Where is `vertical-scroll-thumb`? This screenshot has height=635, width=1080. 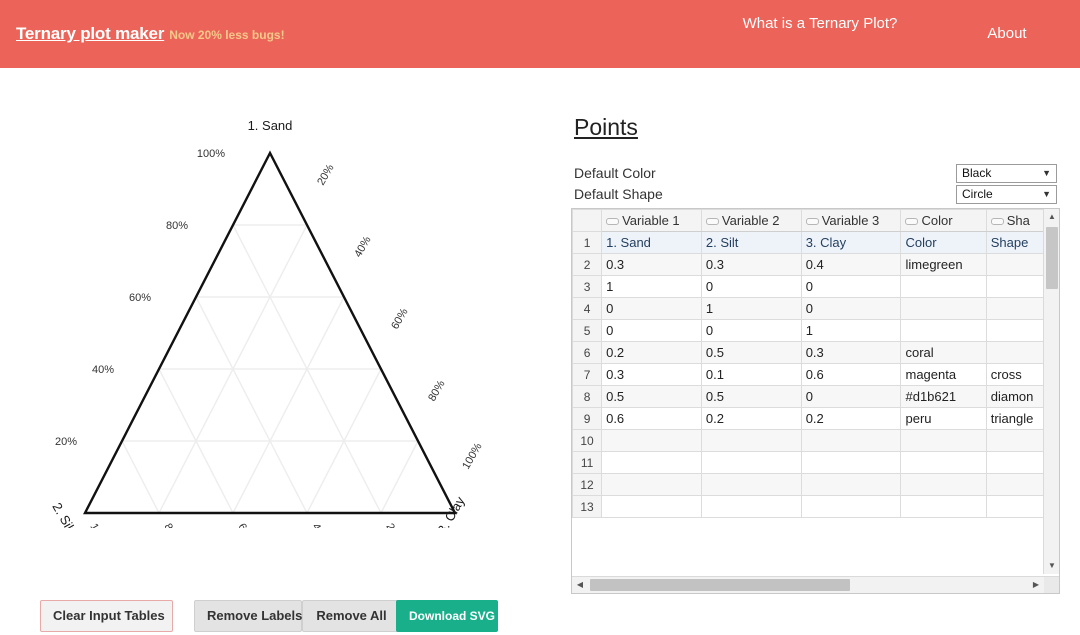
vertical-scroll-thumb is located at coordinates (1052, 258).